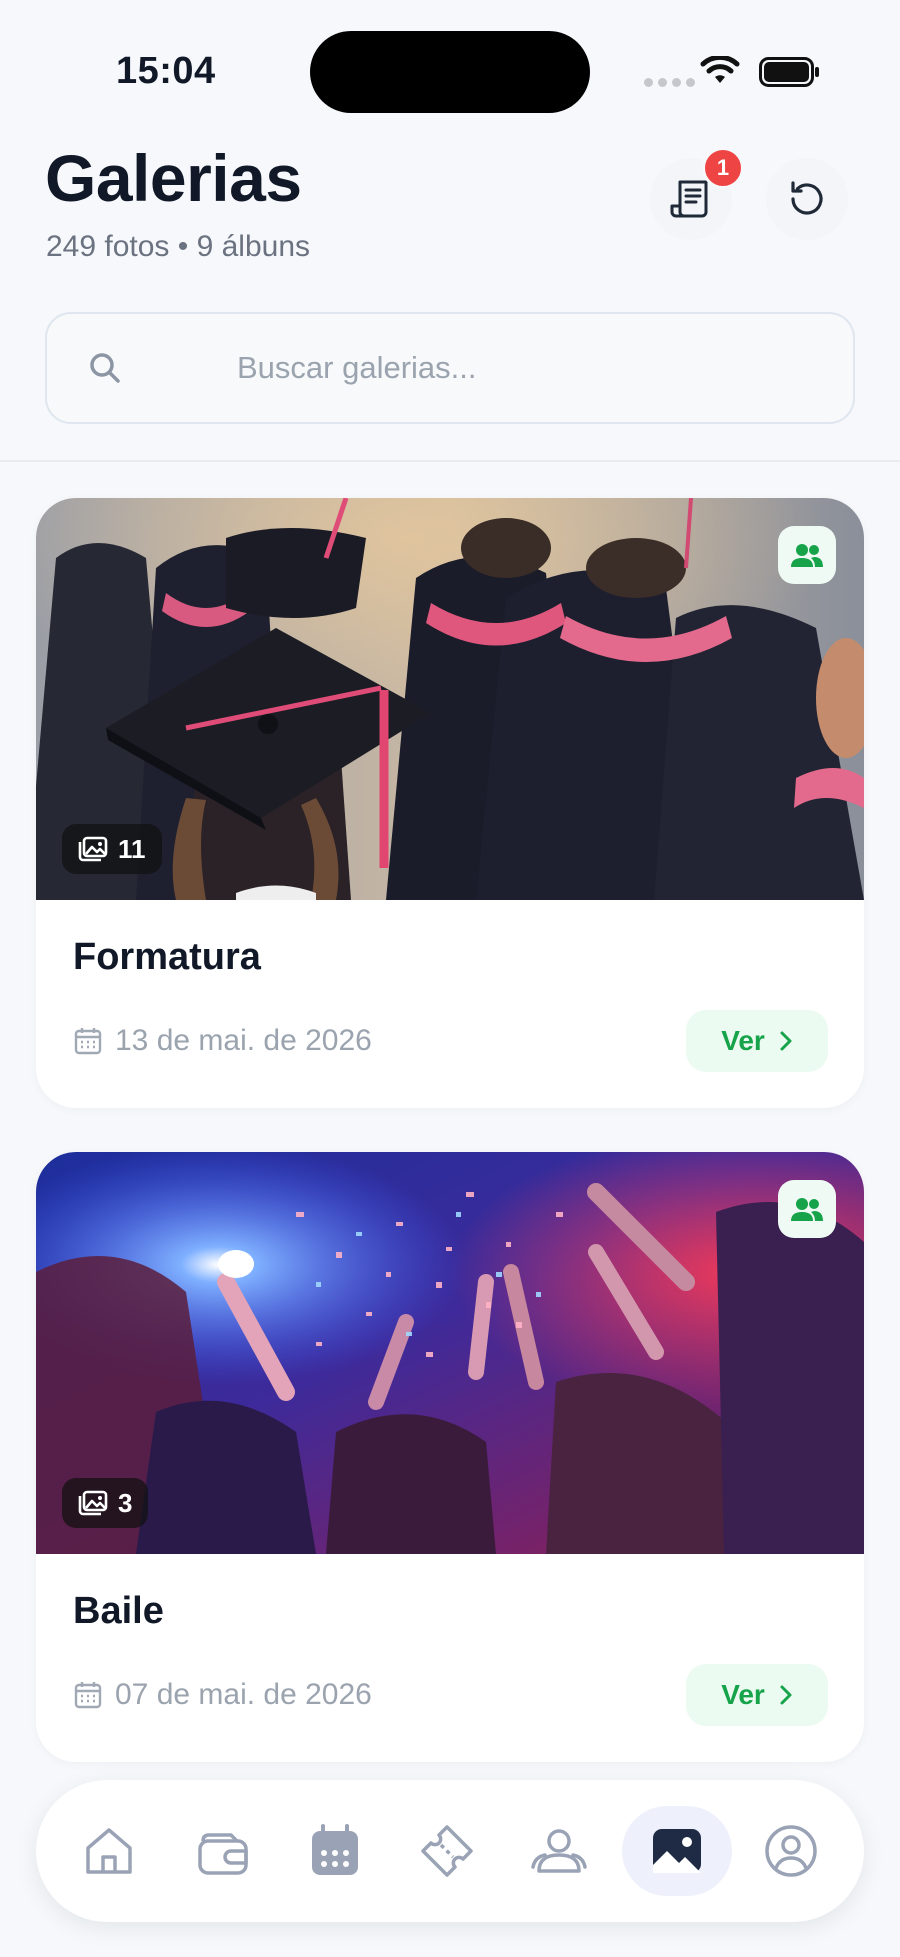 This screenshot has width=900, height=1957. What do you see at coordinates (167, 957) in the screenshot?
I see `gallery-title: Formatura` at bounding box center [167, 957].